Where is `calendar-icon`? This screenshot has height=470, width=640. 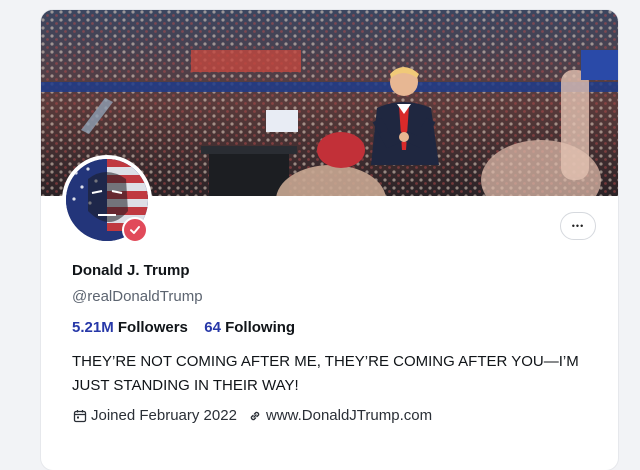
calendar-icon is located at coordinates (80, 416).